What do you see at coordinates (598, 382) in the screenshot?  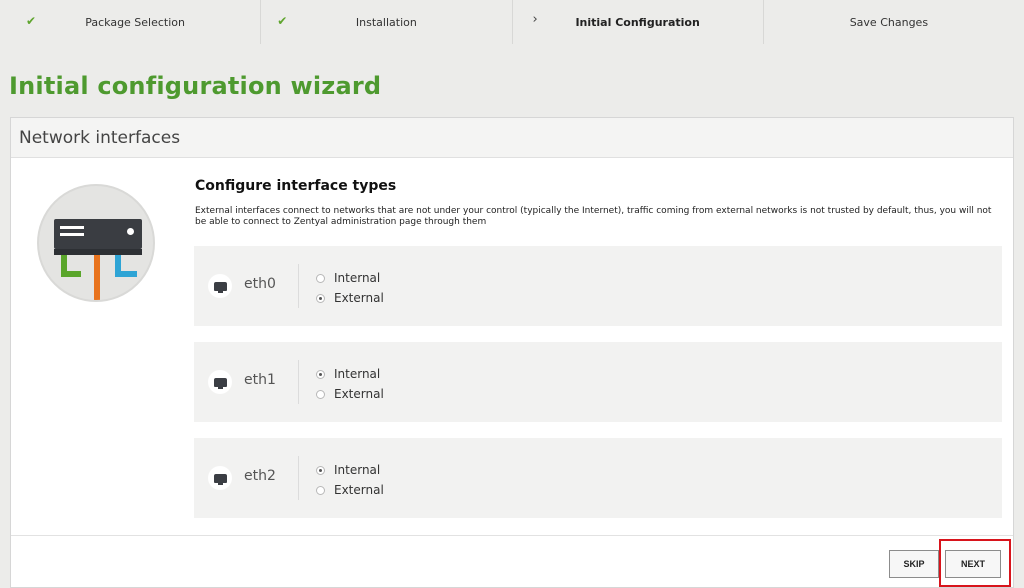 I see `interface-row-eth1: eth1 Internal External` at bounding box center [598, 382].